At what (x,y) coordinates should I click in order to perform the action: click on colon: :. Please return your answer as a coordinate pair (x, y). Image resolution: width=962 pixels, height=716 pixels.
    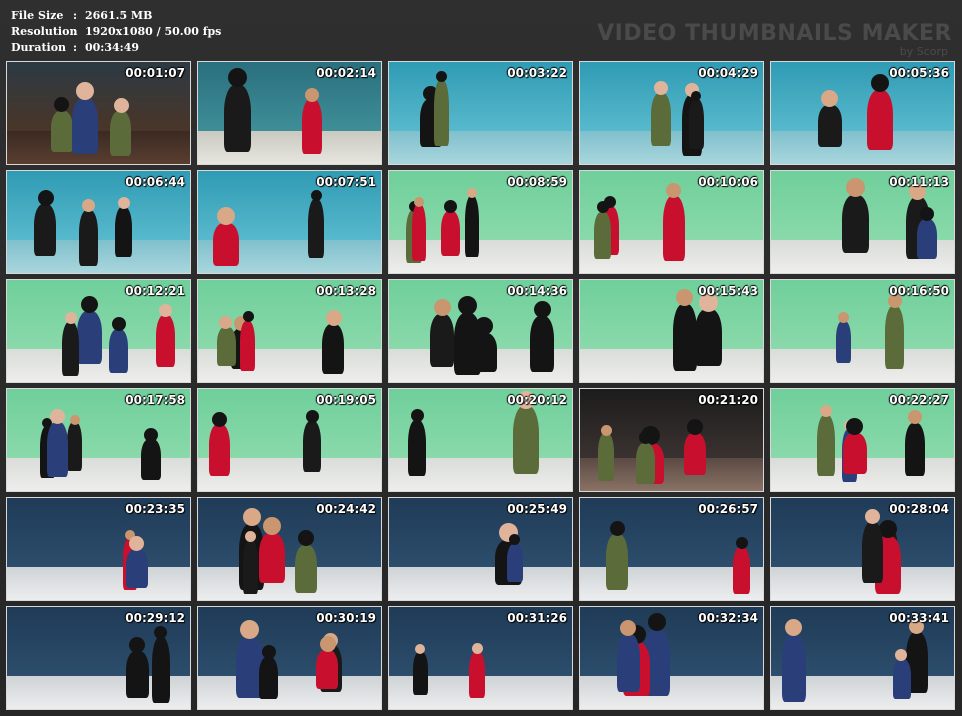
    Looking at the image, I should click on (75, 15).